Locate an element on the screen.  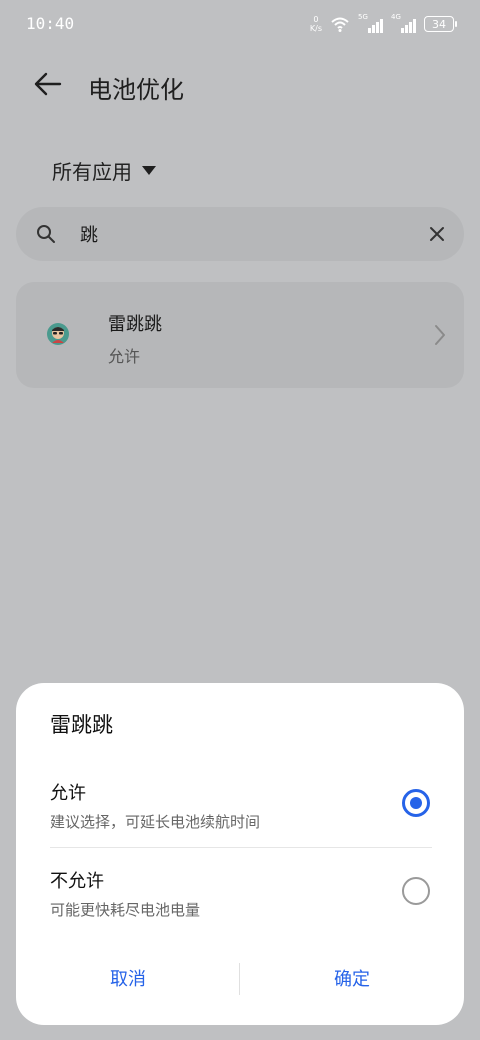
clear-icon is located at coordinates (437, 234).